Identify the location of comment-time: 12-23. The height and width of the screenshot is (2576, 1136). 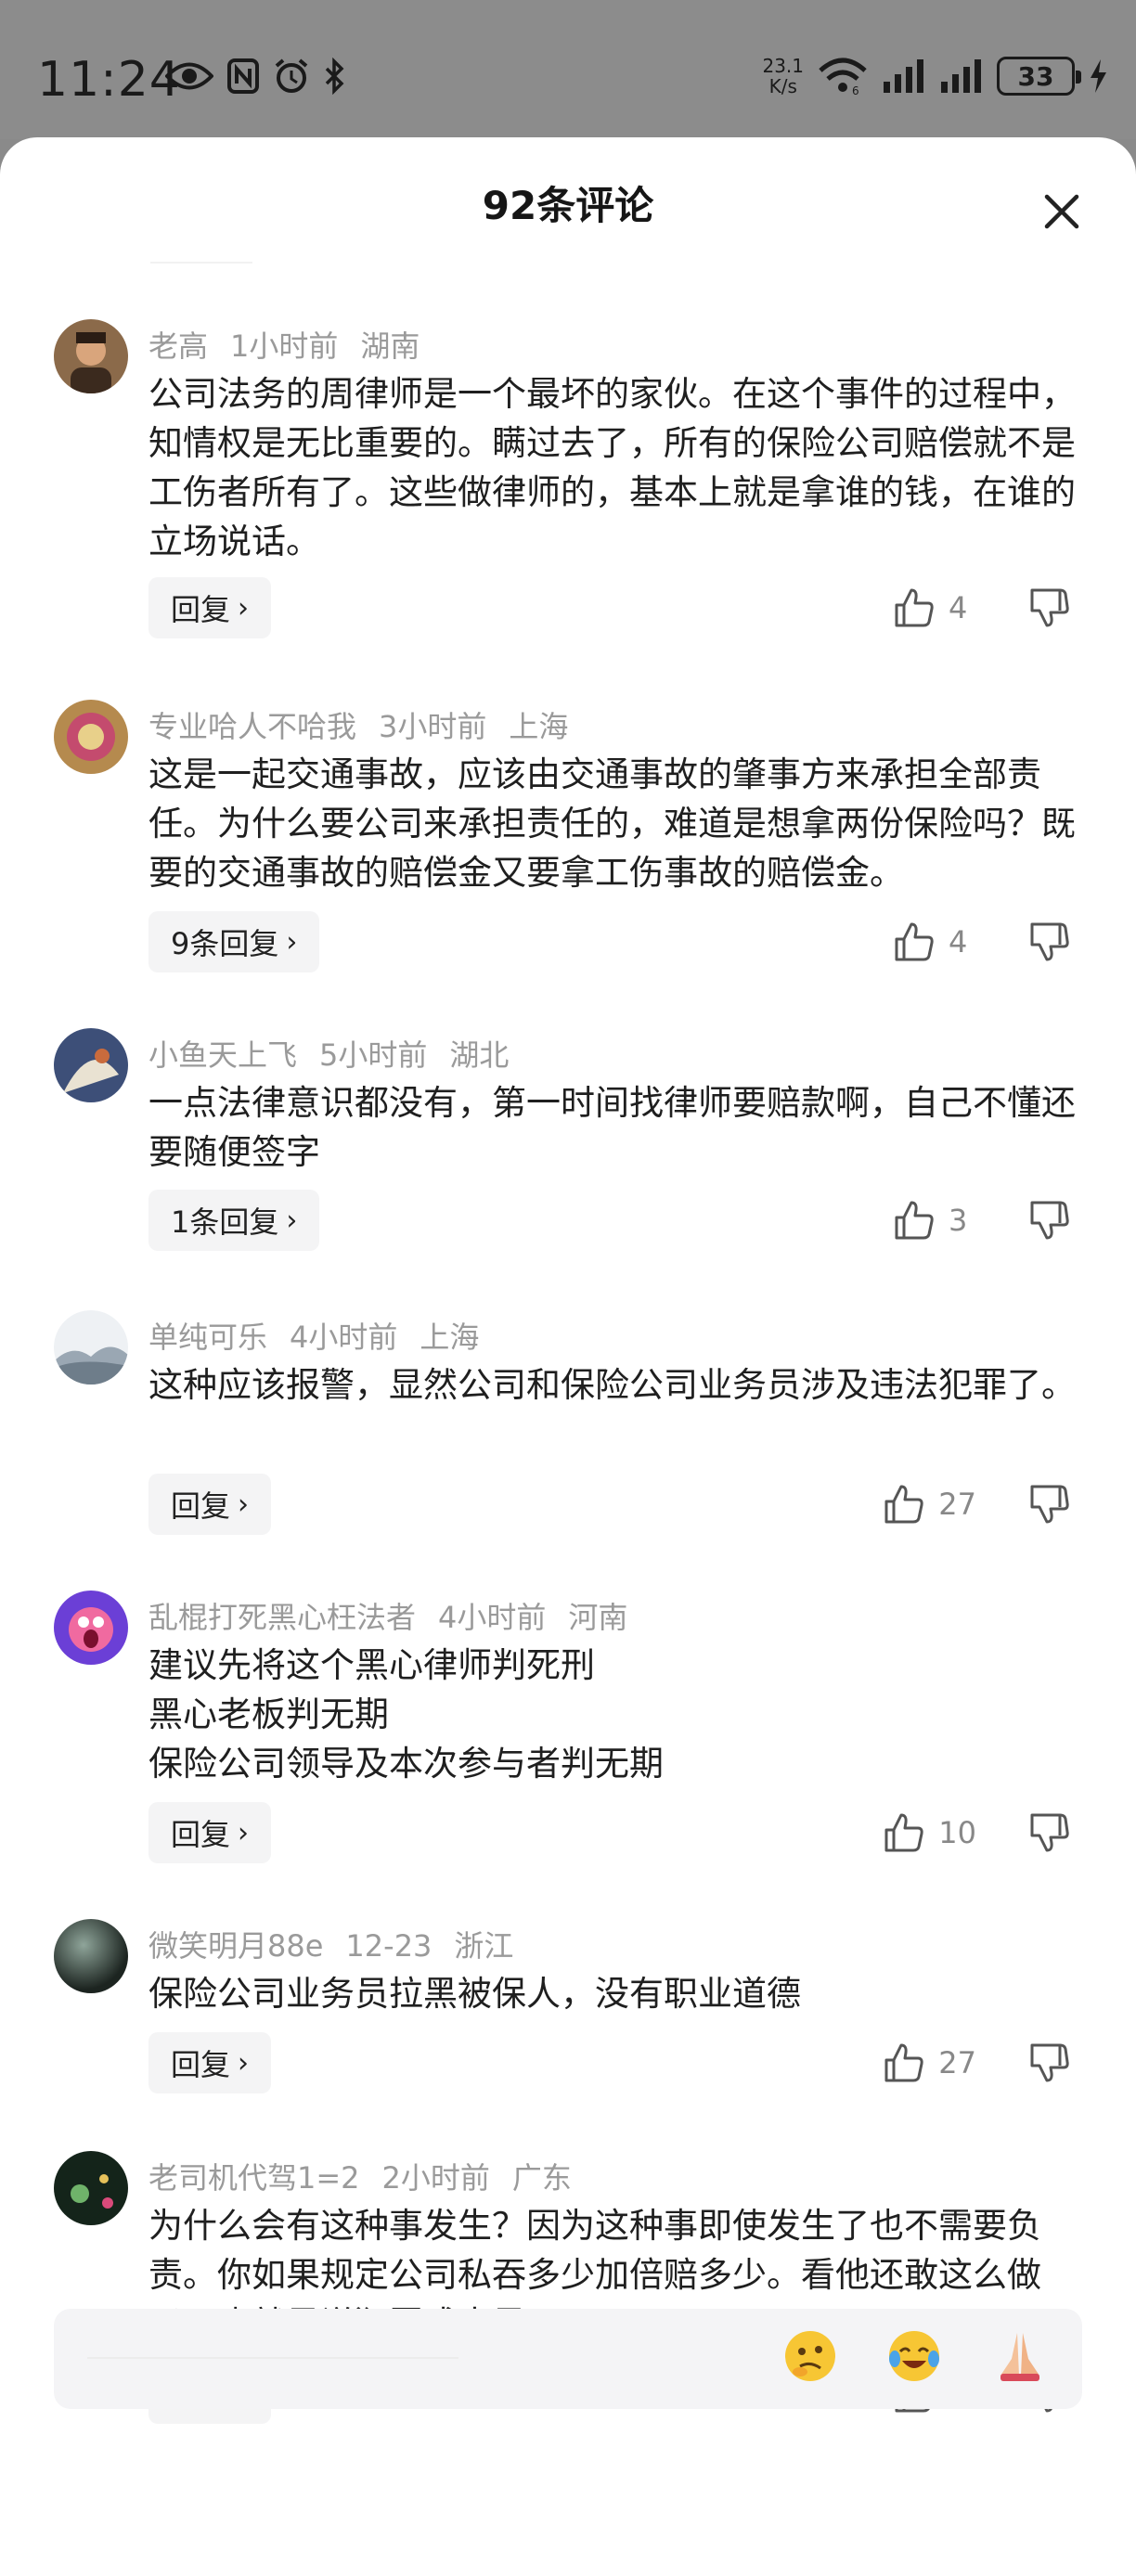
(388, 1946).